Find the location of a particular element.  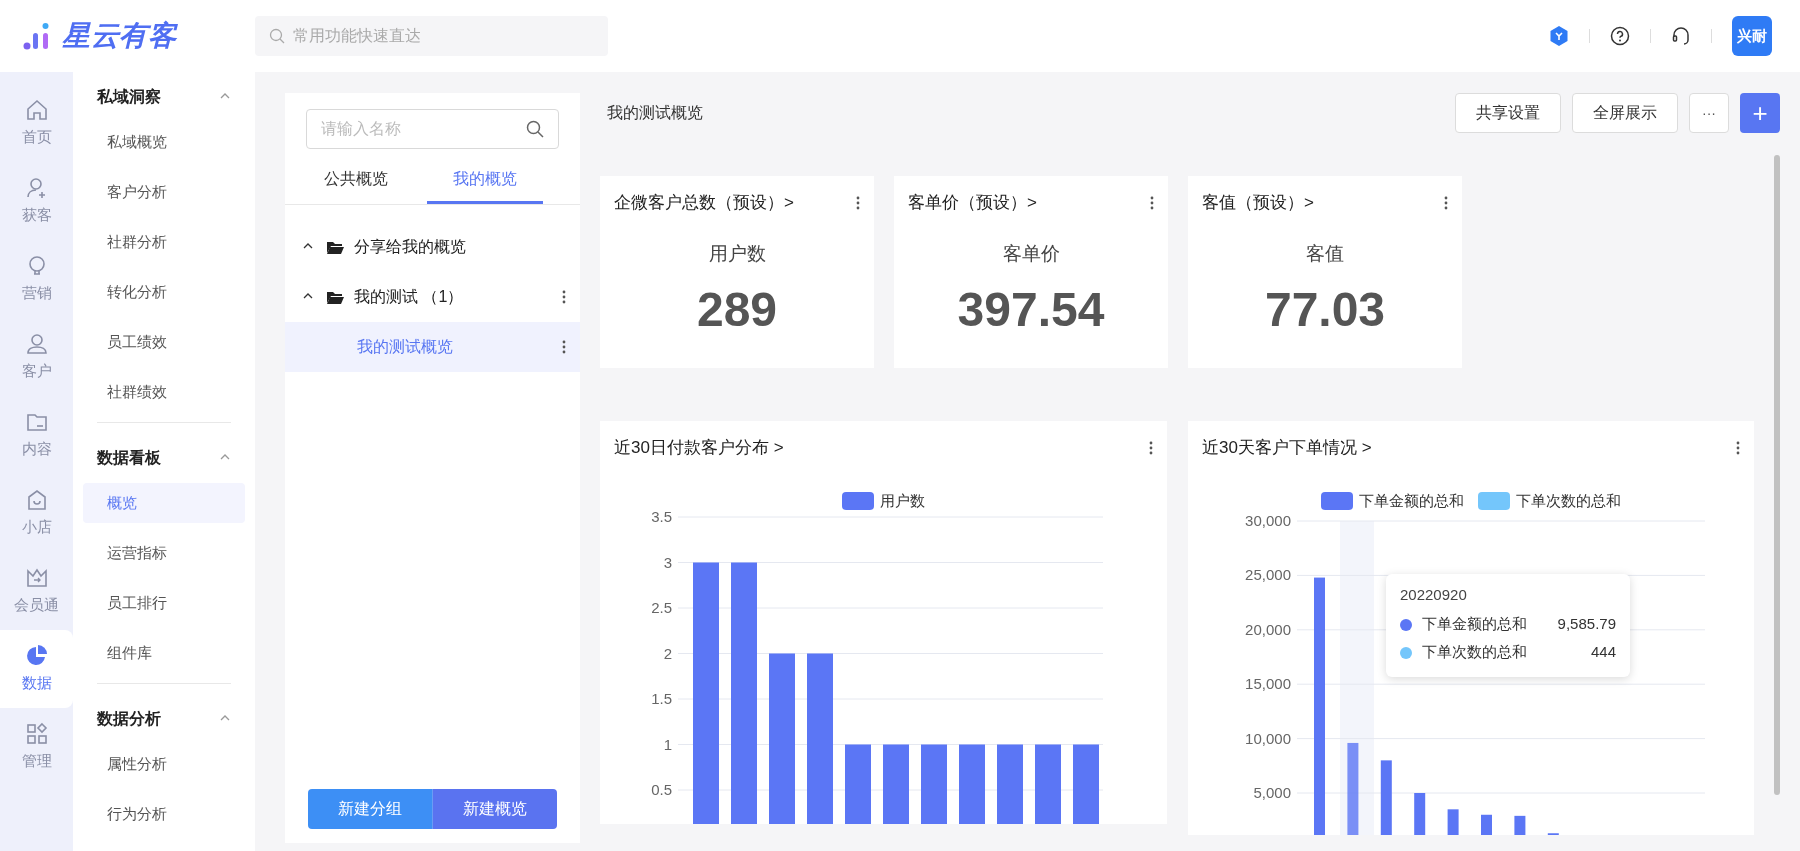

axis-label: 3.5 is located at coordinates (661, 516).